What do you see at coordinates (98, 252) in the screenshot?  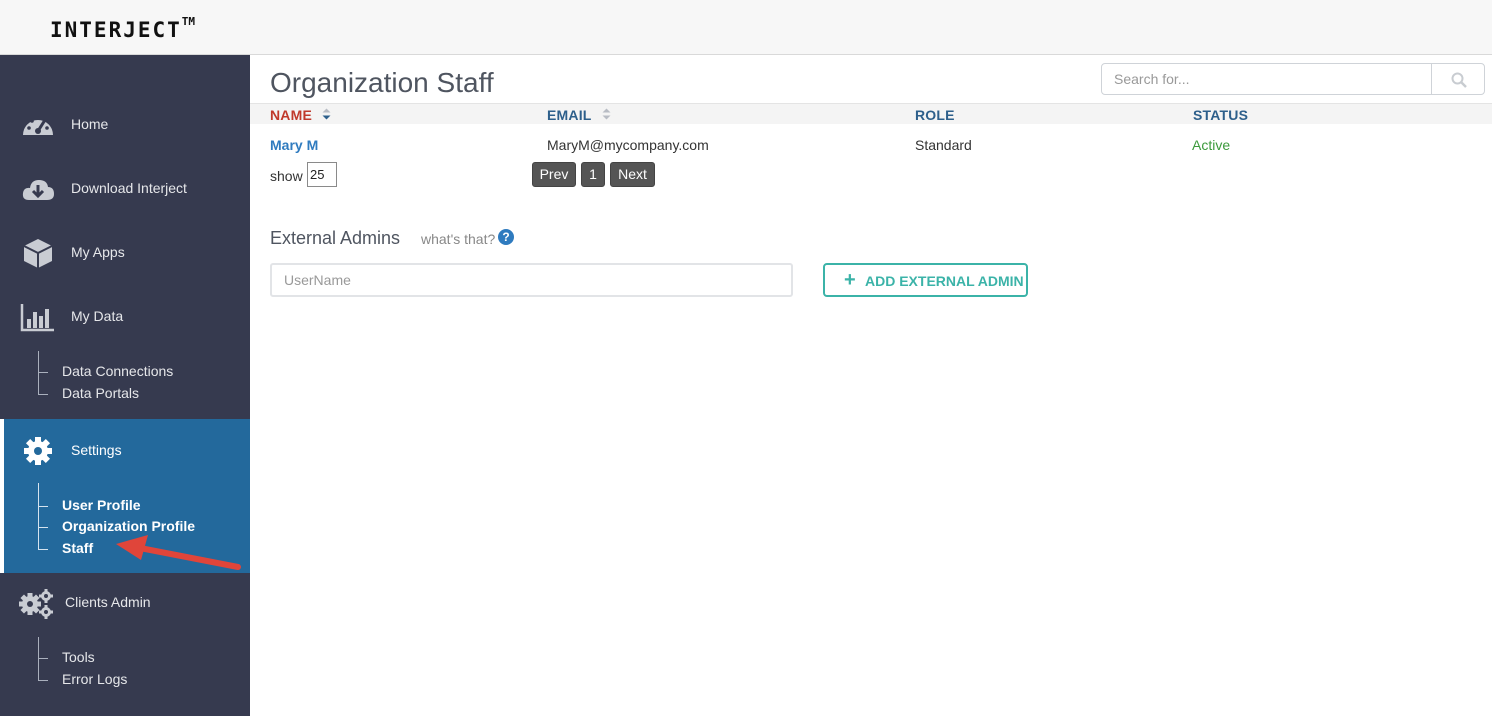 I see `sidebar-item-label: My Apps` at bounding box center [98, 252].